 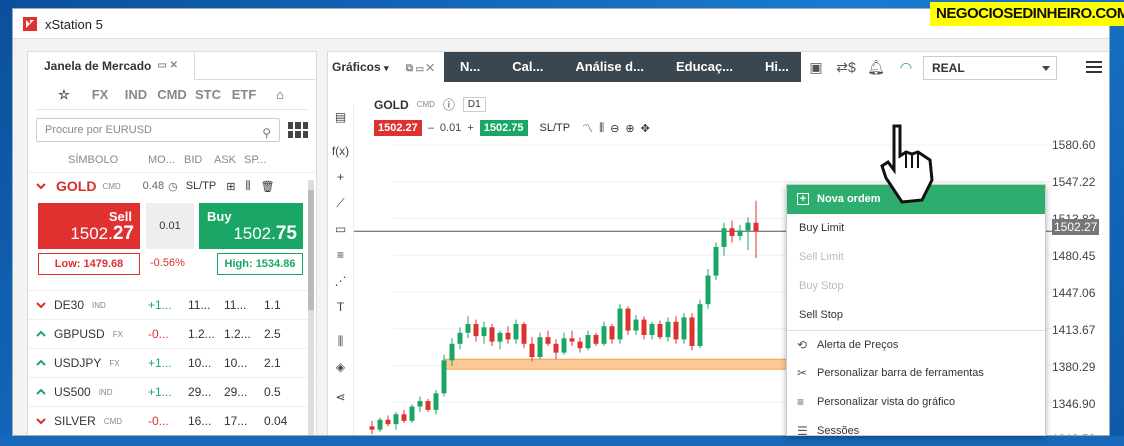 What do you see at coordinates (89, 264) in the screenshot?
I see `low-price: Low: 1479.68` at bounding box center [89, 264].